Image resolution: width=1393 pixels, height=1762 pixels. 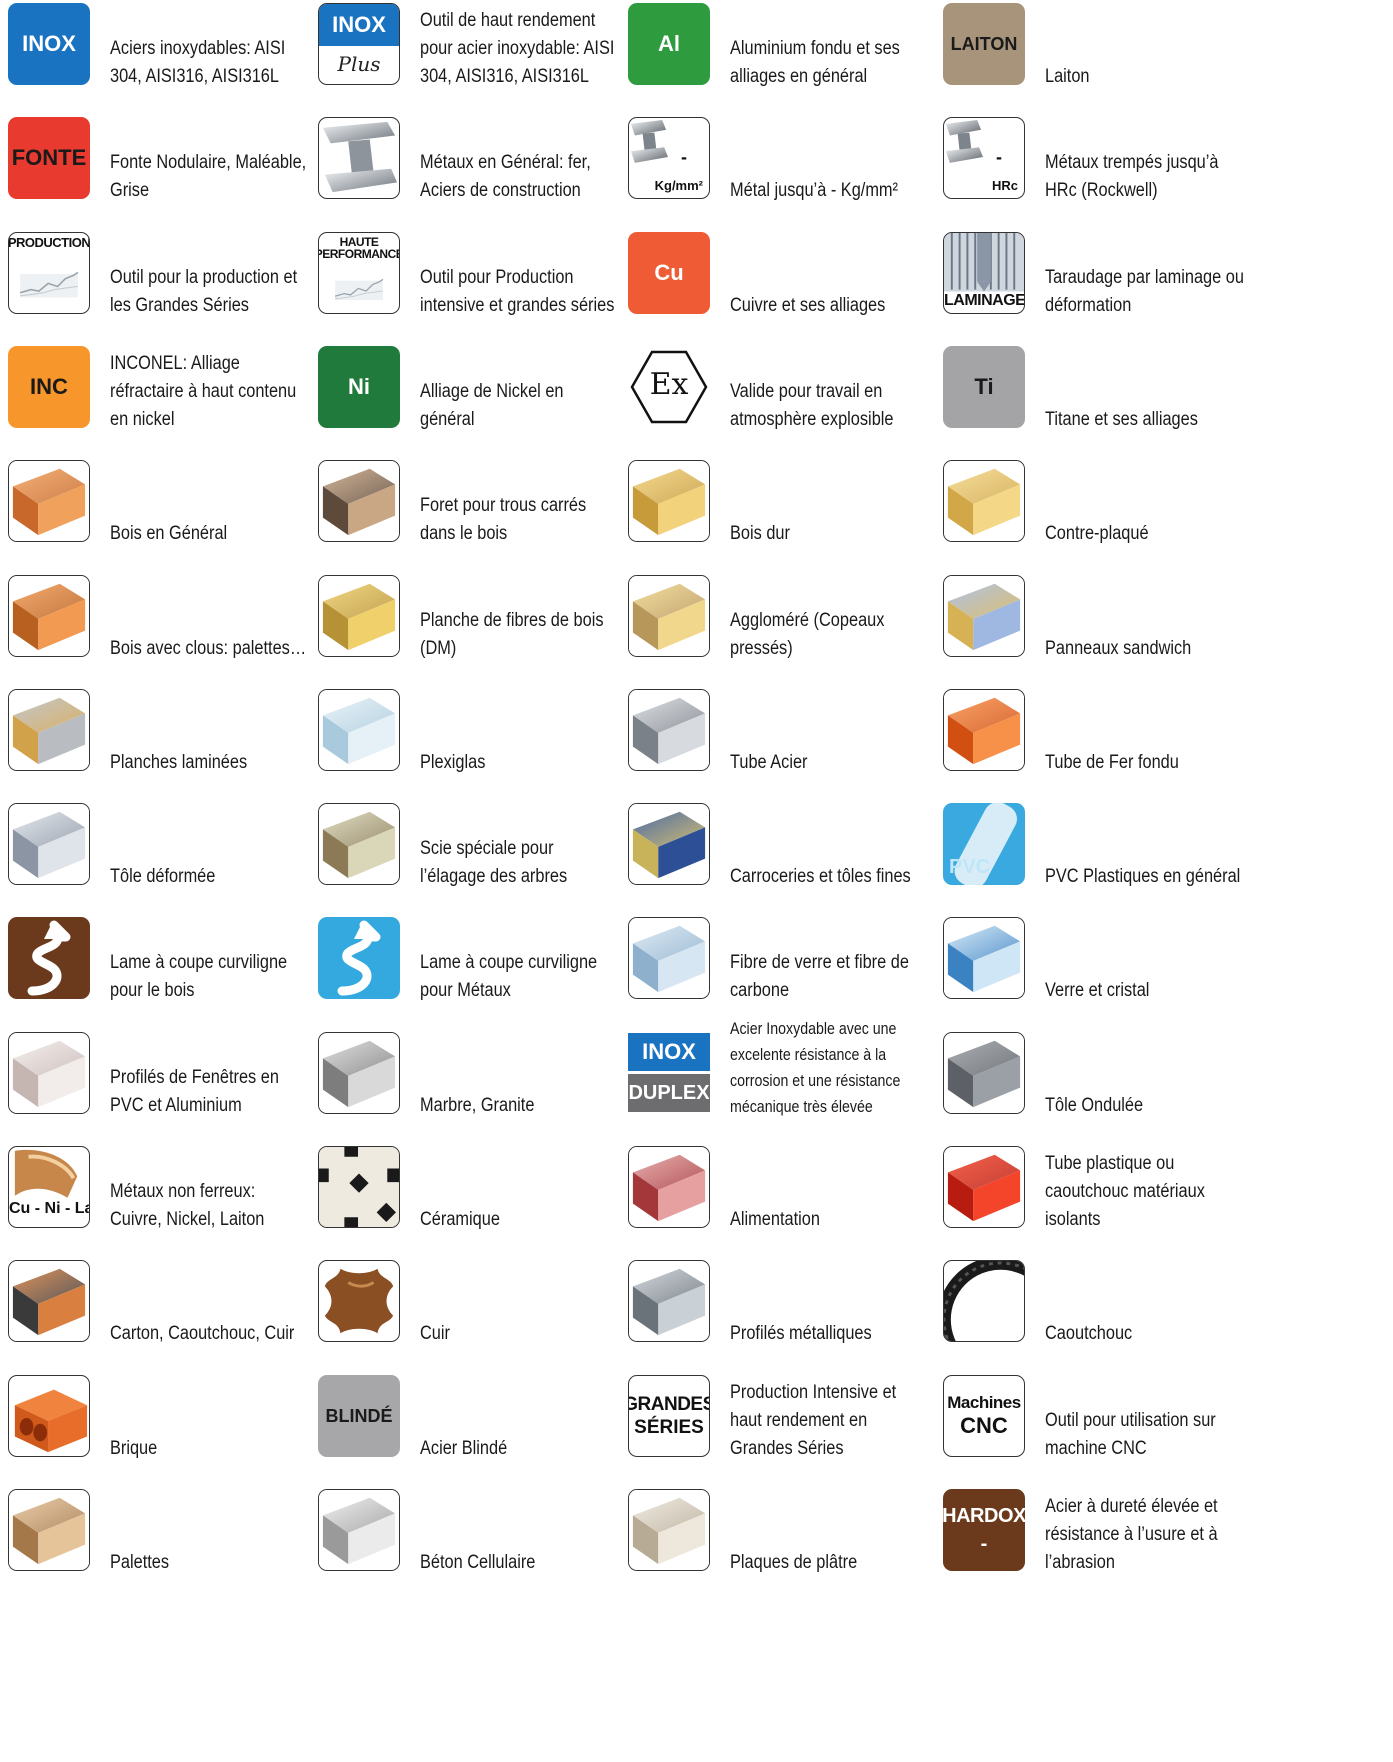 I want to click on badge-text: BLINDÉ, so click(x=359, y=1415).